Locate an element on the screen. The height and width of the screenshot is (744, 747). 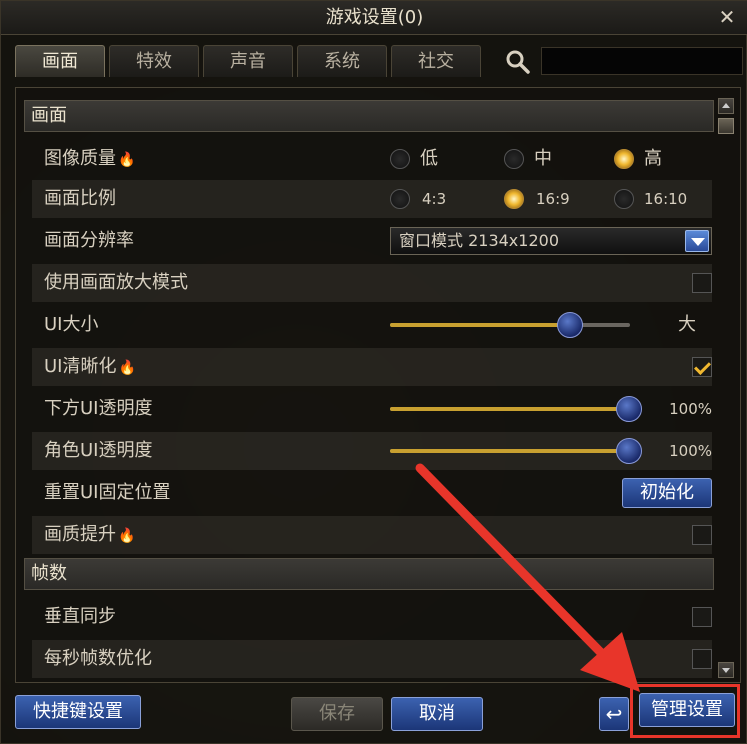
ui-size-value: 大 is located at coordinates (687, 324).